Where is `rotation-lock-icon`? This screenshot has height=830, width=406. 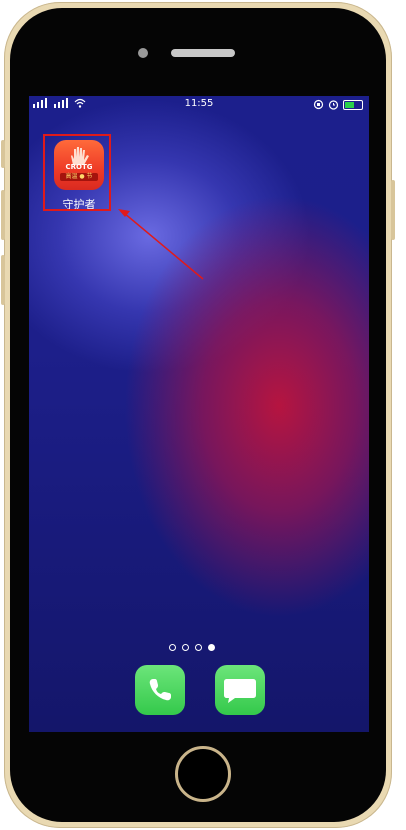 rotation-lock-icon is located at coordinates (318, 104).